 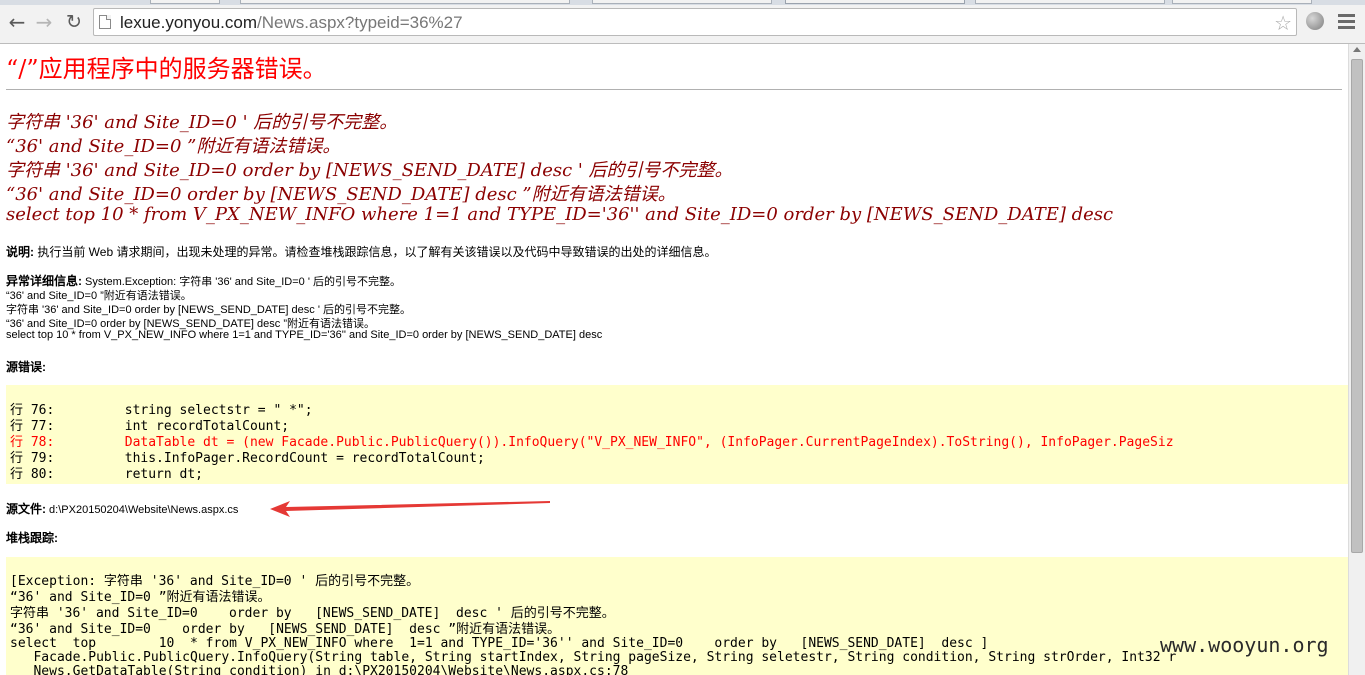 I want to click on forward-arrow-icon: →, so click(x=44, y=22).